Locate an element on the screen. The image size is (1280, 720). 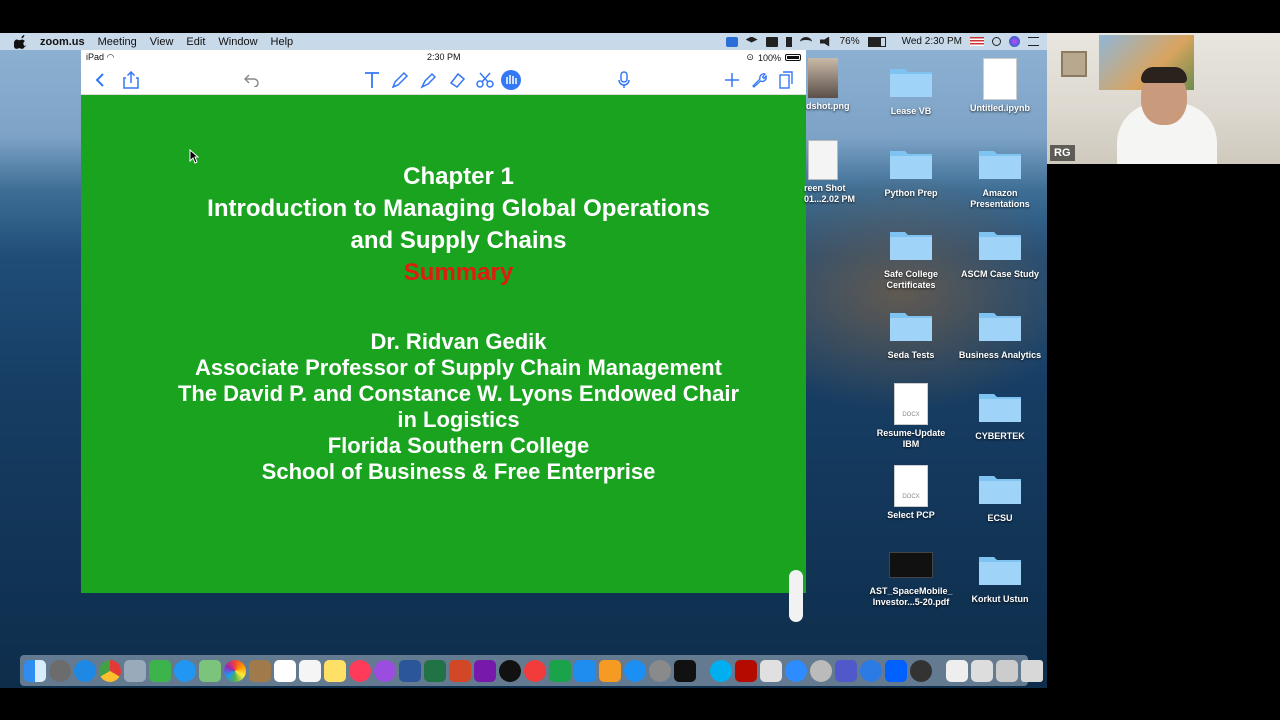
desktop-folder-ascm-case-study: ASCM Case Study is located at coordinates (1000, 253).